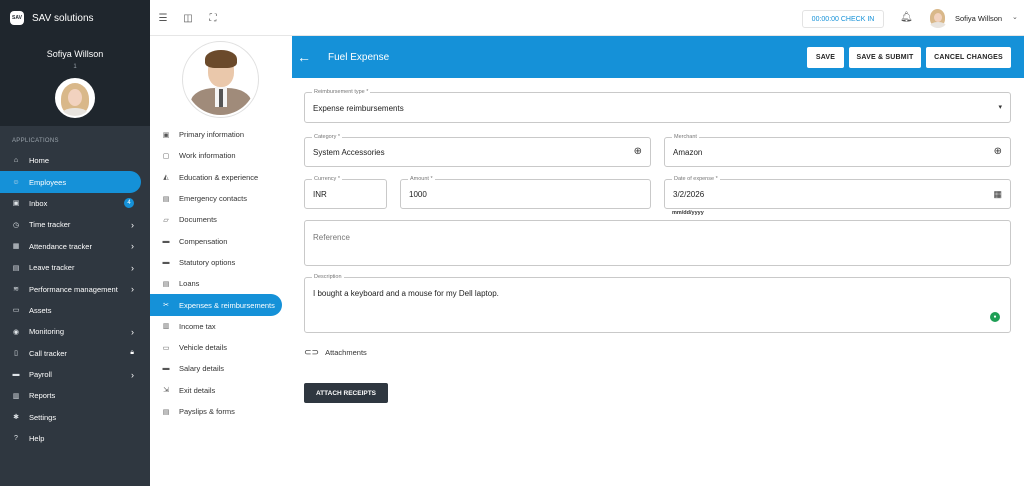  Describe the element at coordinates (75, 353) in the screenshot. I see `sidebar-item-call-tracker: ▯ Call tracker 🔒︎` at that location.